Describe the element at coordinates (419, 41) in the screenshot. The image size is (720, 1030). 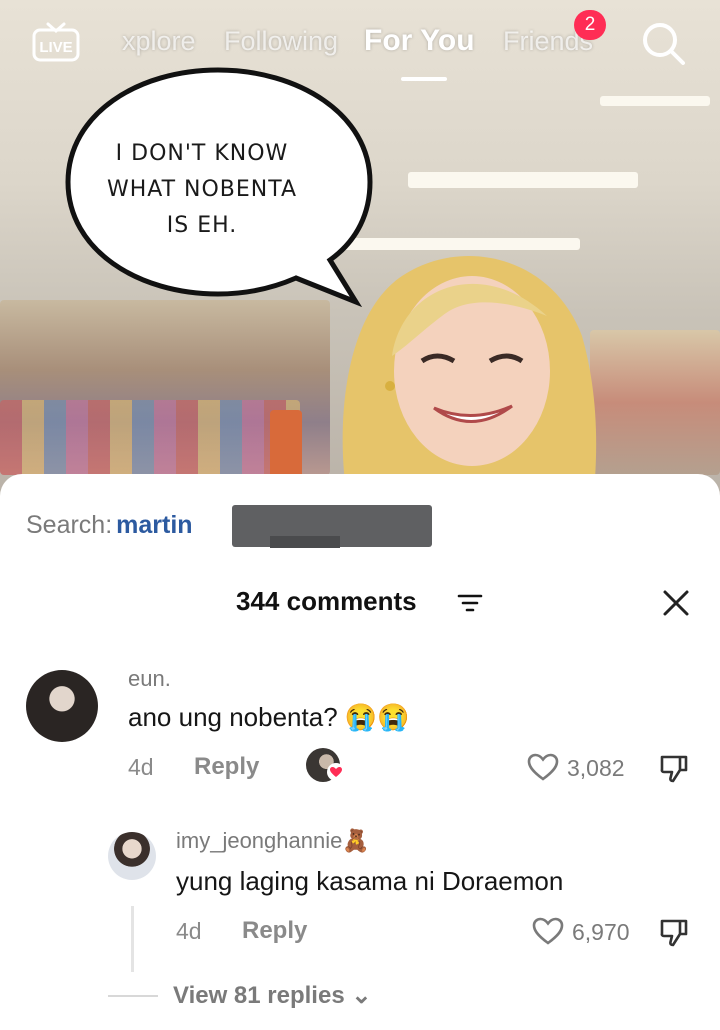
I see `tab-for-you: For You` at that location.